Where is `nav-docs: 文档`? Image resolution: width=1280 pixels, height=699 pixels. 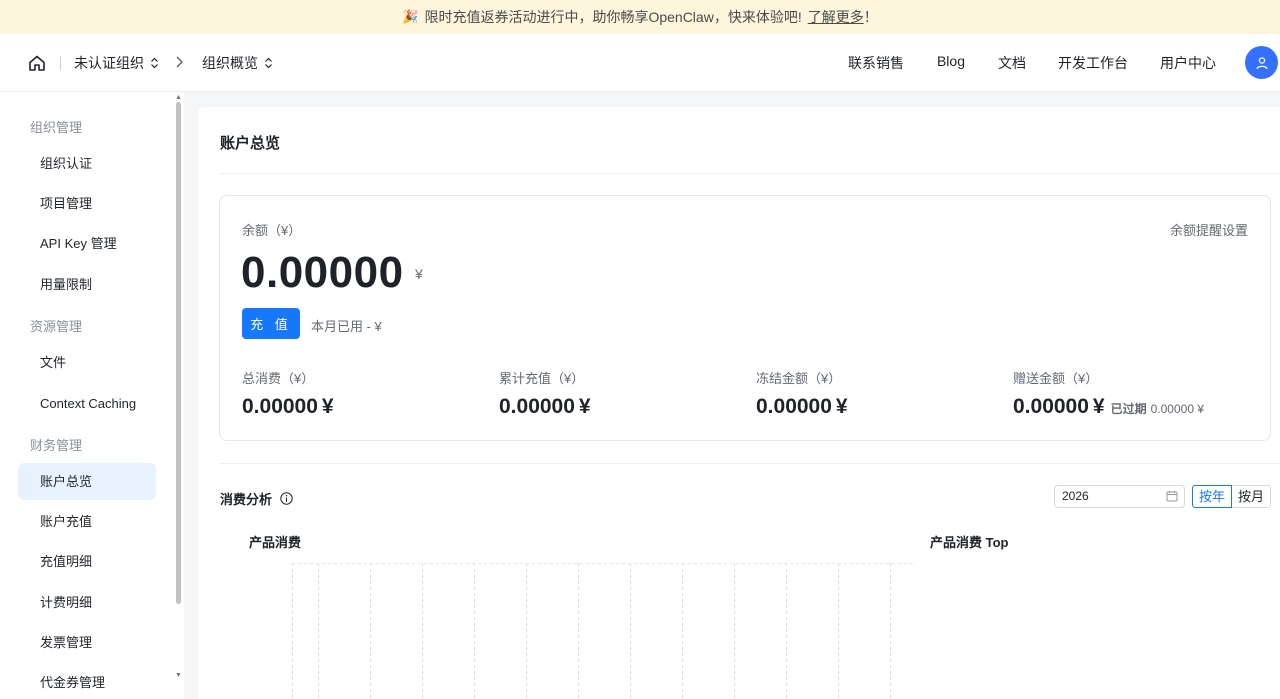 nav-docs: 文档 is located at coordinates (1012, 63).